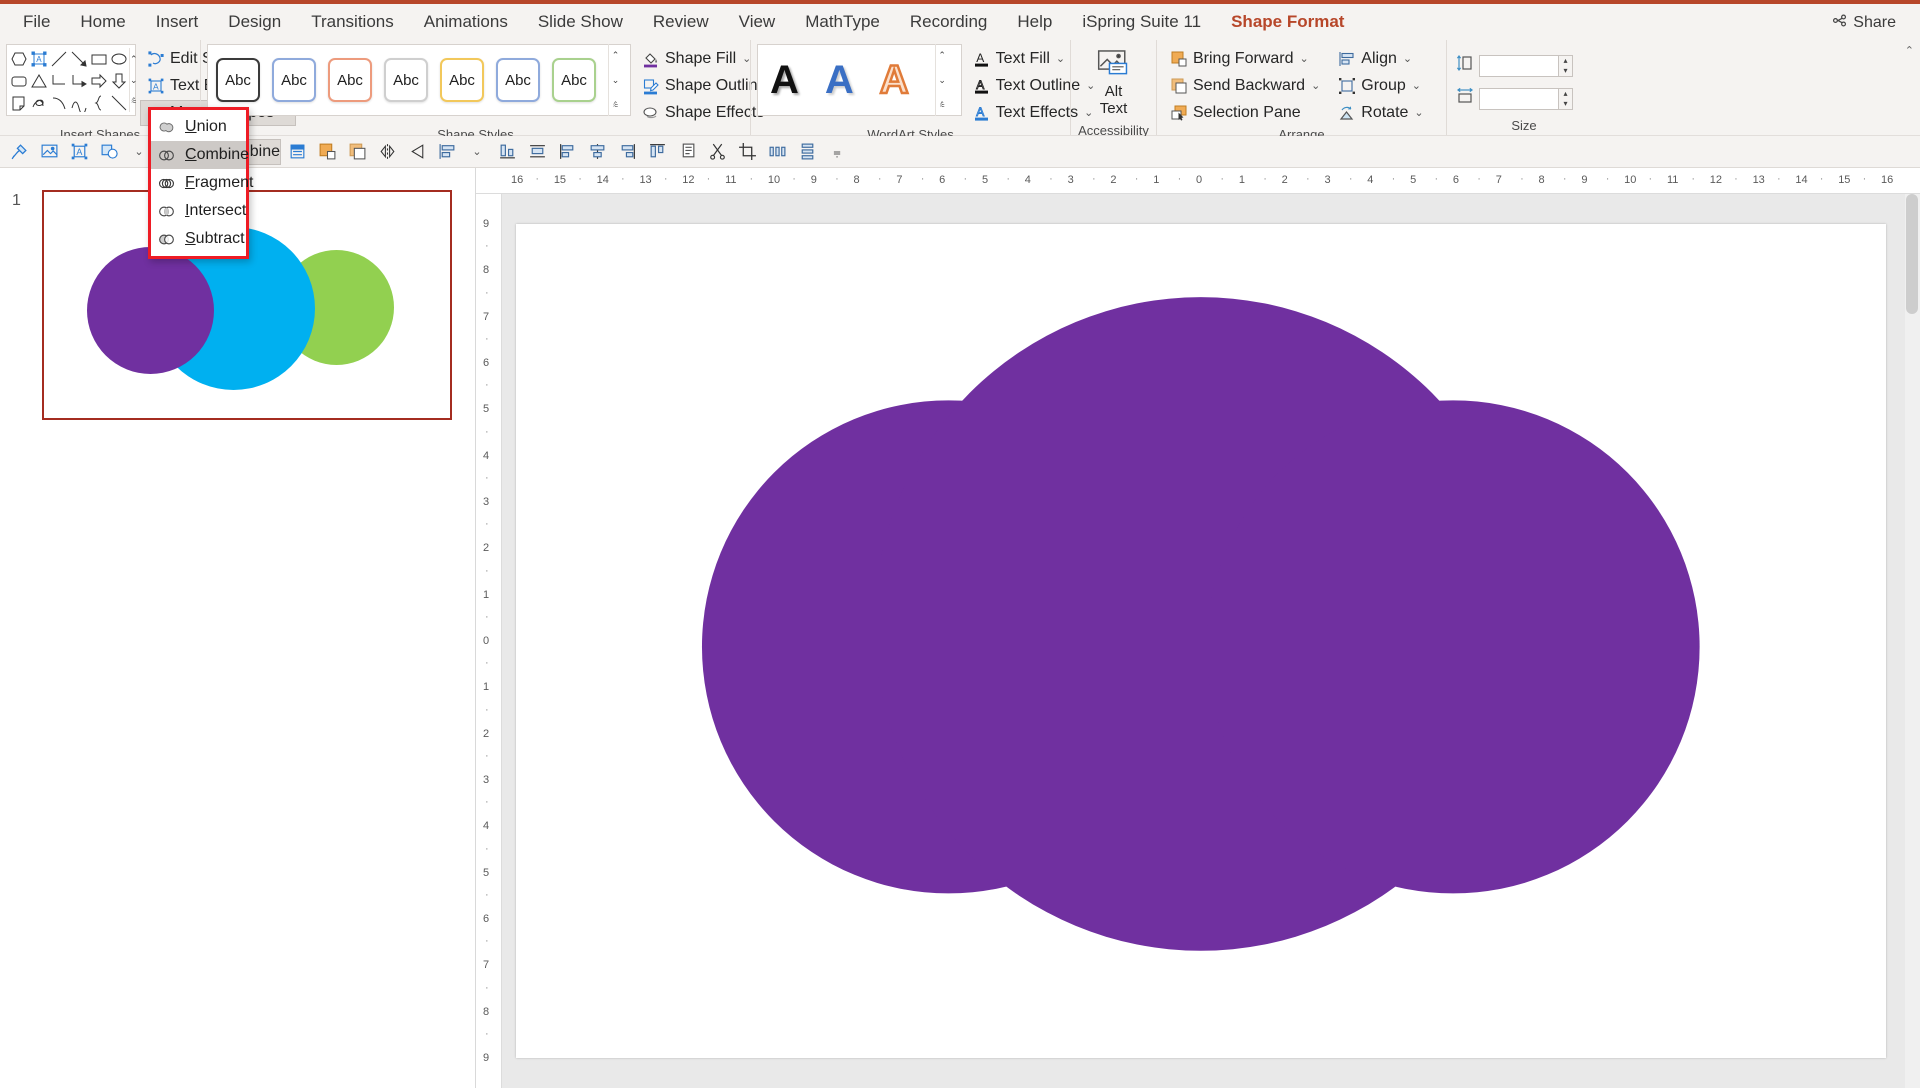 The width and height of the screenshot is (1920, 1088). Describe the element at coordinates (597, 152) in the screenshot. I see `align-center-icon` at that location.